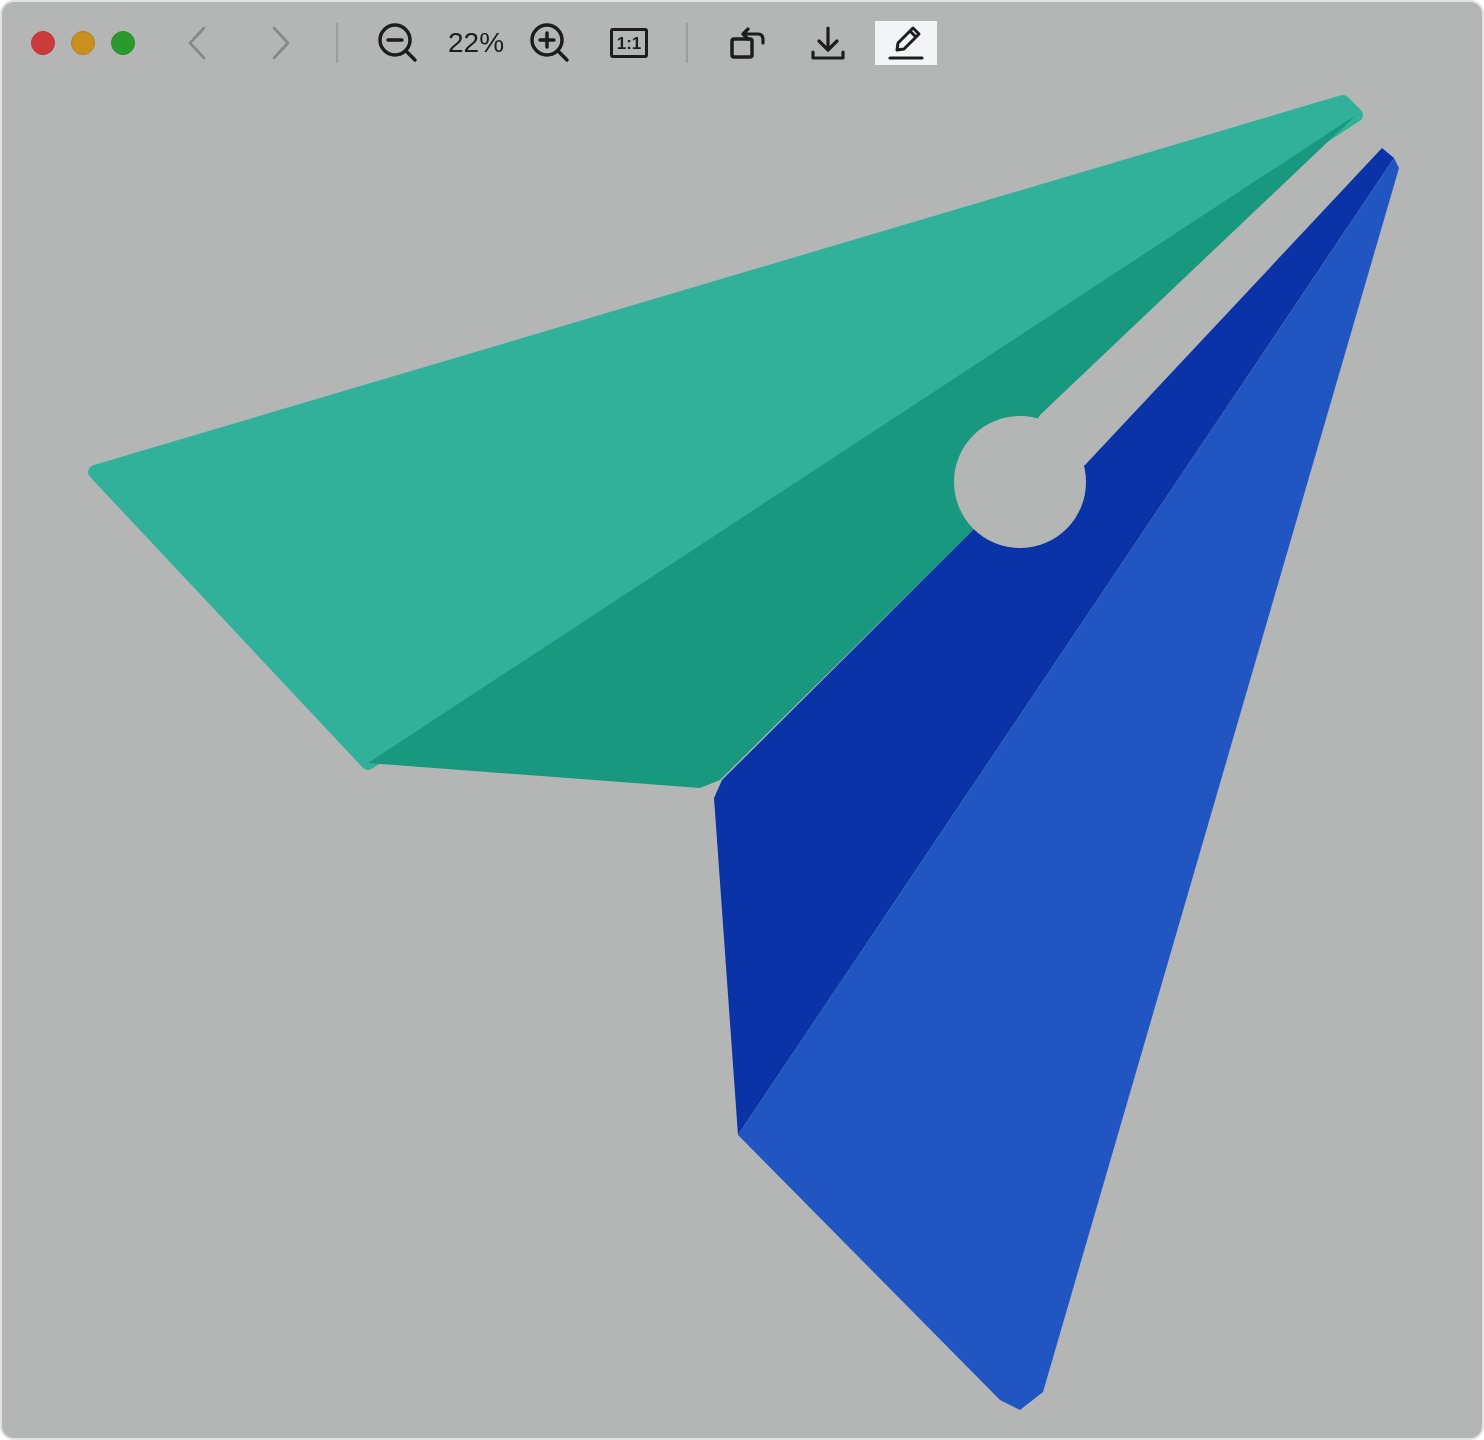 The width and height of the screenshot is (1484, 1440). I want to click on zoom-in-icon, so click(550, 43).